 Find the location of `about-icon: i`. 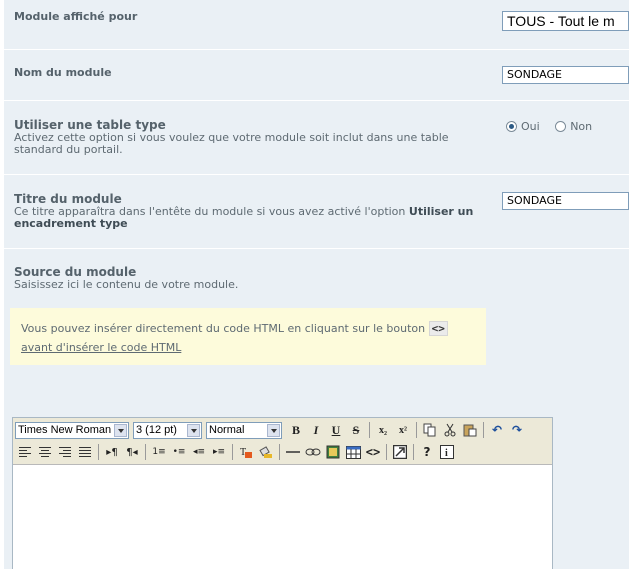

about-icon: i is located at coordinates (447, 452).